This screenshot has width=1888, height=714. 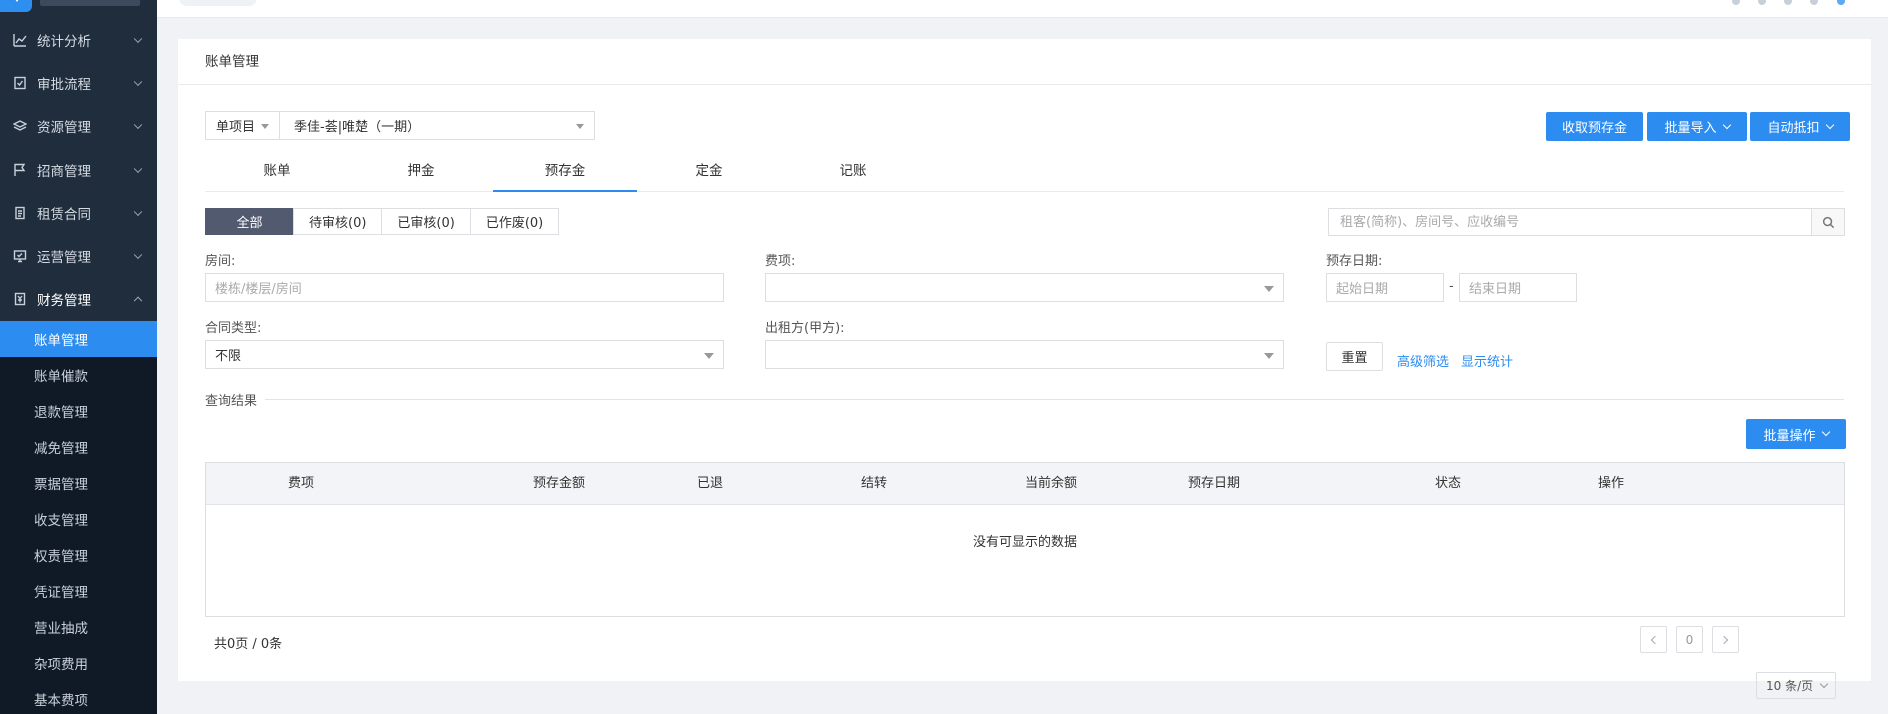 I want to click on tab-bill: 账单, so click(x=277, y=171).